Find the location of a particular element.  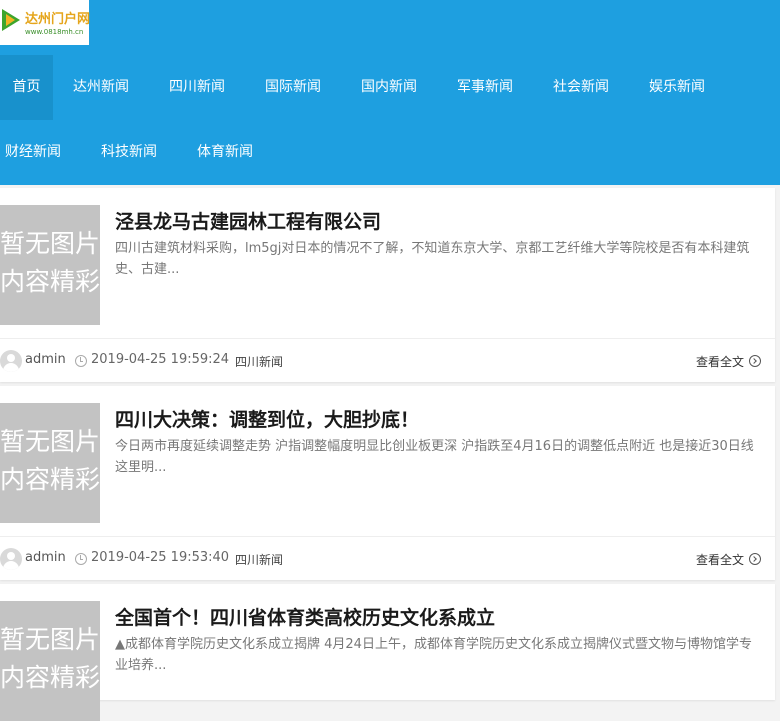

nav-item-home: 首页 is located at coordinates (26, 87).